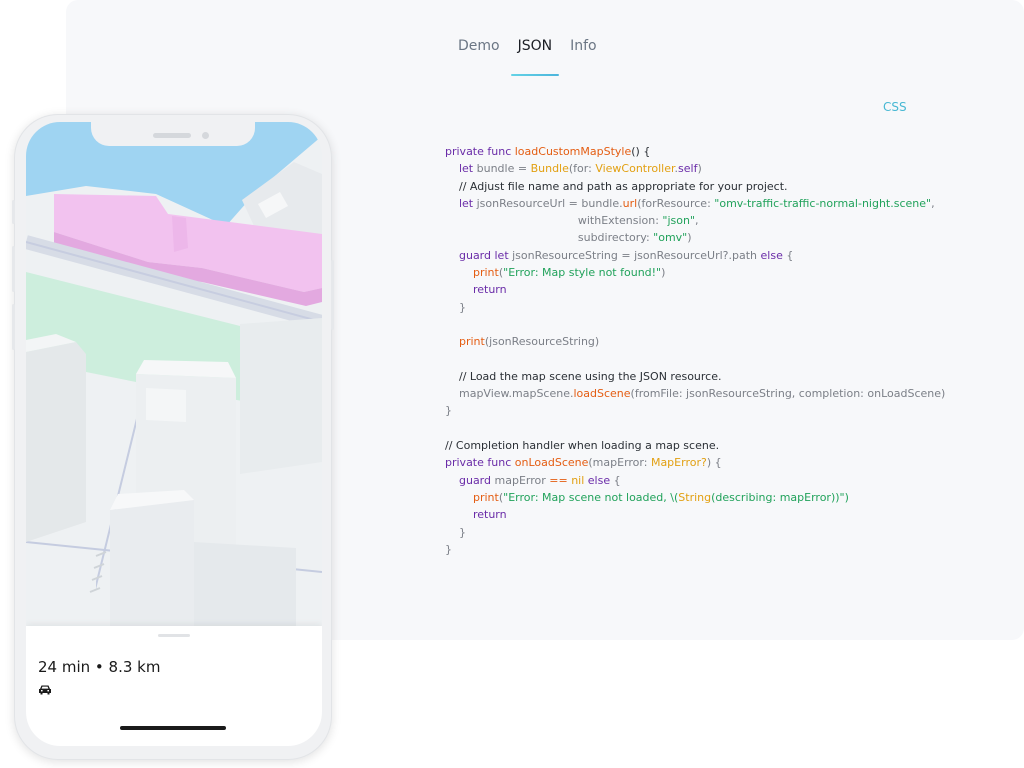  Describe the element at coordinates (573, 151) in the screenshot. I see `code-token: loadCustomMapStyle` at that location.